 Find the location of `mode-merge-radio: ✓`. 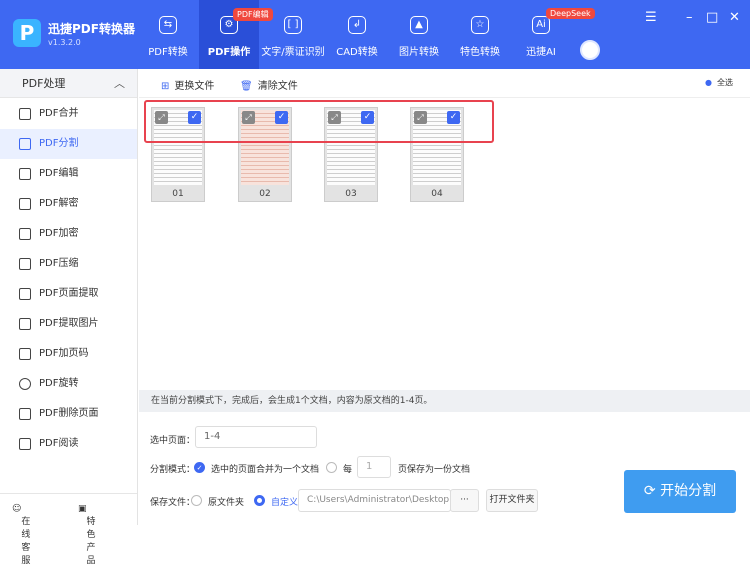

mode-merge-radio: ✓ is located at coordinates (199, 467).